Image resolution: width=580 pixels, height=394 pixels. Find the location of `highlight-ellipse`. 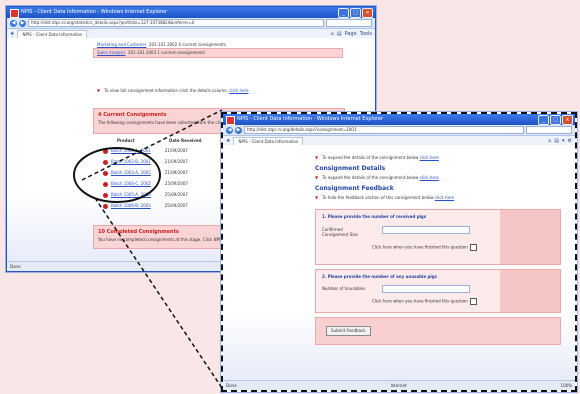

highlight-ellipse is located at coordinates (117, 175).